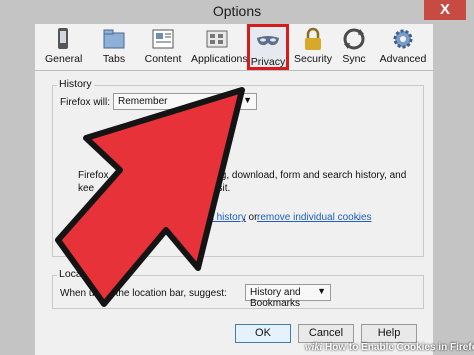 The image size is (474, 355). What do you see at coordinates (86, 188) in the screenshot?
I see `history-description-2-start: kee` at bounding box center [86, 188].